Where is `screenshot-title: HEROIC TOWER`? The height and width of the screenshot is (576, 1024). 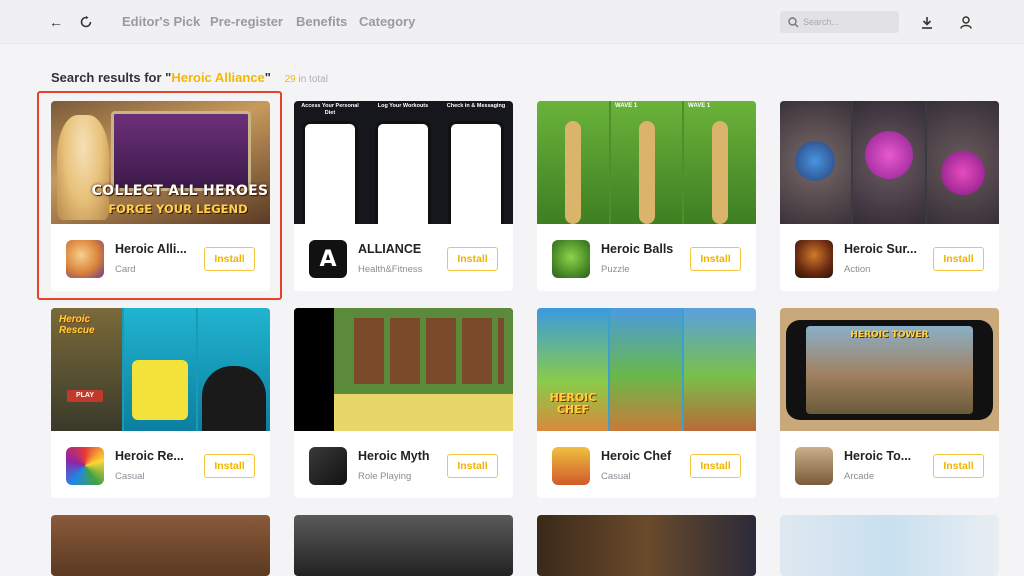 screenshot-title: HEROIC TOWER is located at coordinates (889, 335).